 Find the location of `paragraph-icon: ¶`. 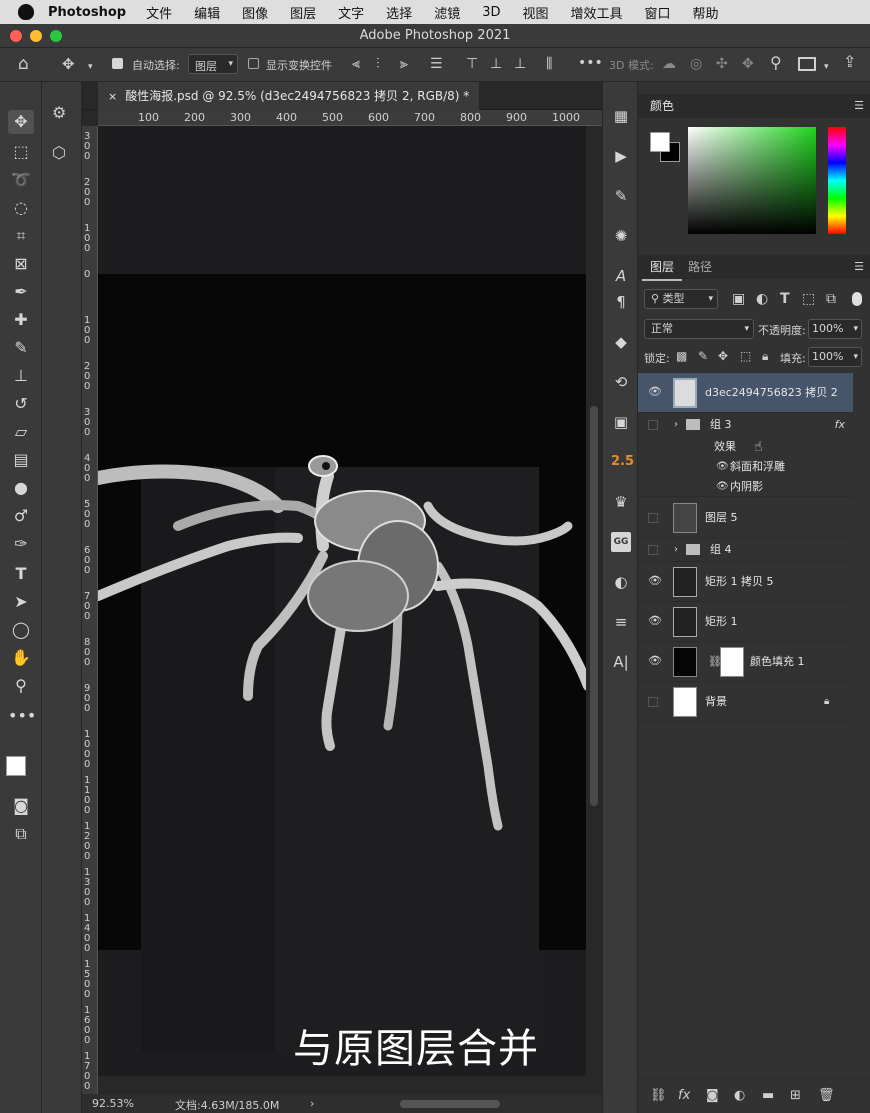

paragraph-icon: ¶ is located at coordinates (621, 302).